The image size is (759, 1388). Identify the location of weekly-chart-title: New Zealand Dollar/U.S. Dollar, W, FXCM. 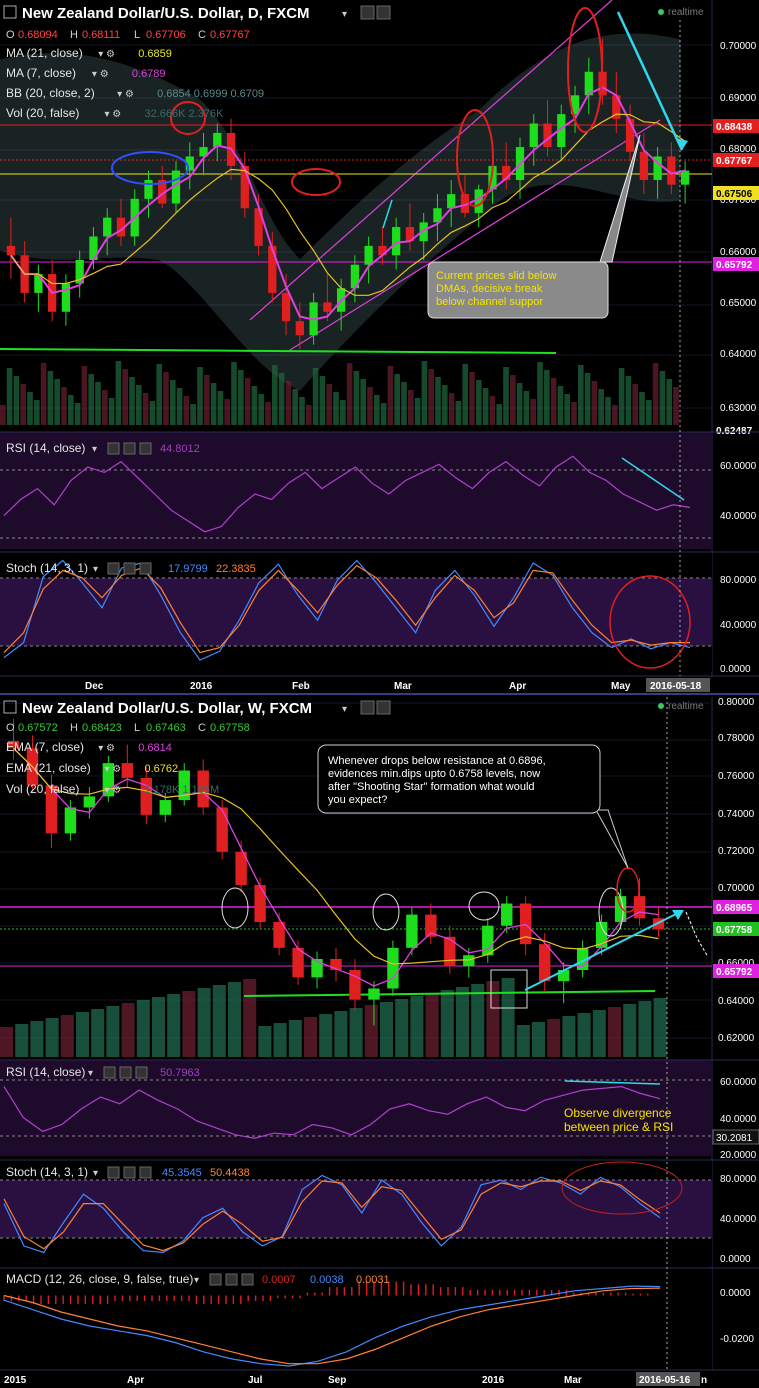
(167, 708).